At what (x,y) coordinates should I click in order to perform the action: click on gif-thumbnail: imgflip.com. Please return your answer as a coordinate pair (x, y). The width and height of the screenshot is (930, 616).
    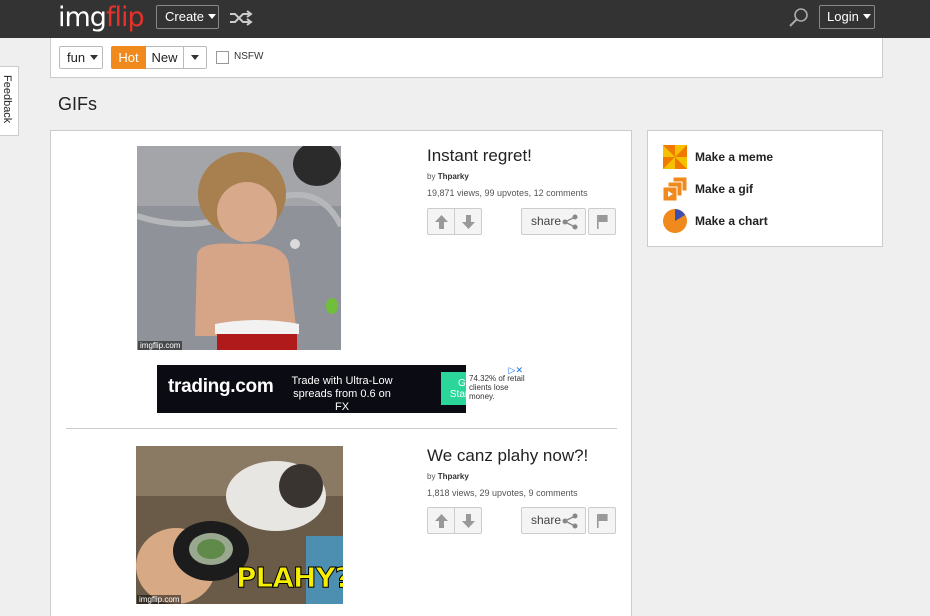
    Looking at the image, I should click on (239, 248).